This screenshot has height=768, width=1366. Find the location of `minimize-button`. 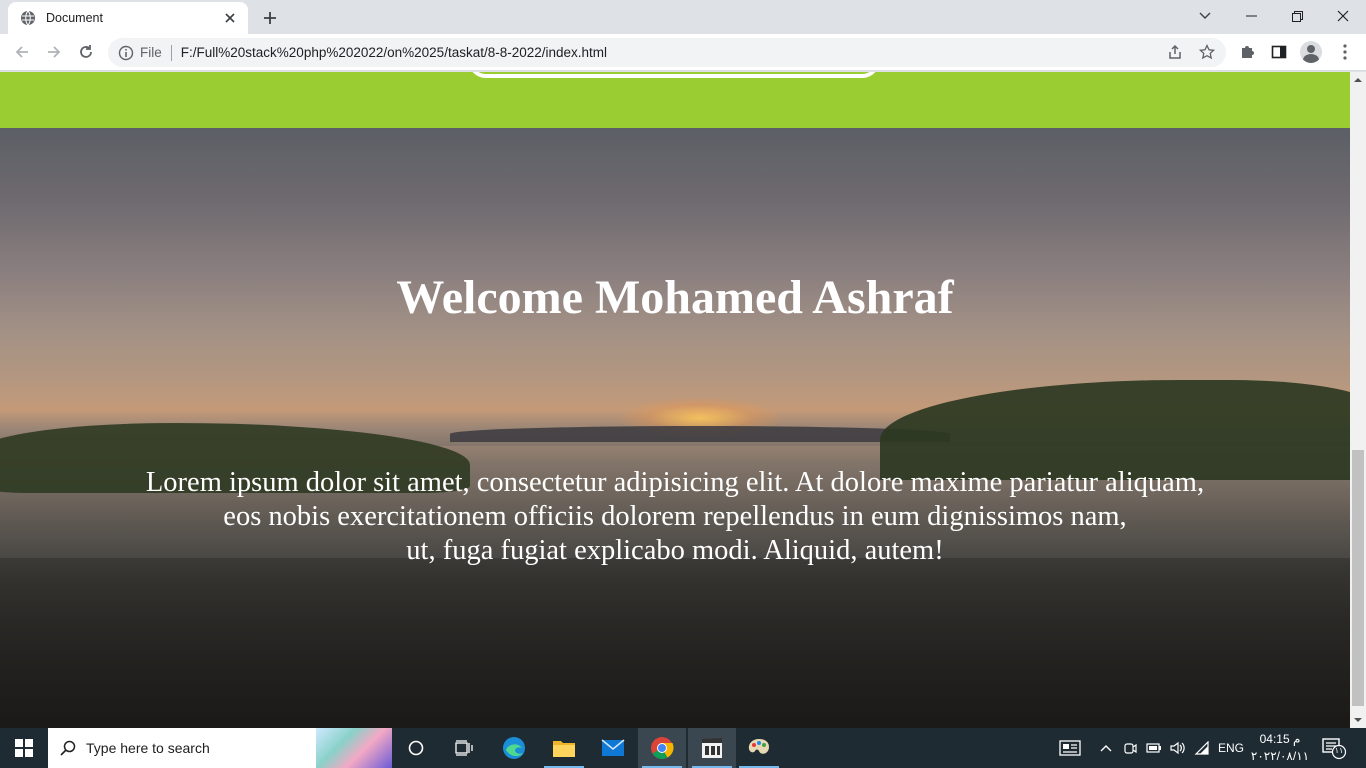

minimize-button is located at coordinates (1251, 16).